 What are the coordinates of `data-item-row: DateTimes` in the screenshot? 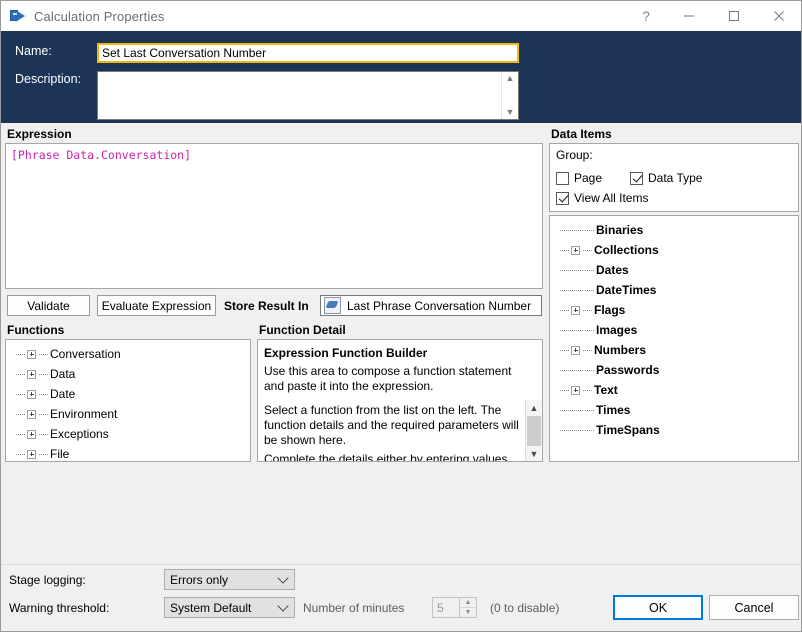 It's located at (674, 290).